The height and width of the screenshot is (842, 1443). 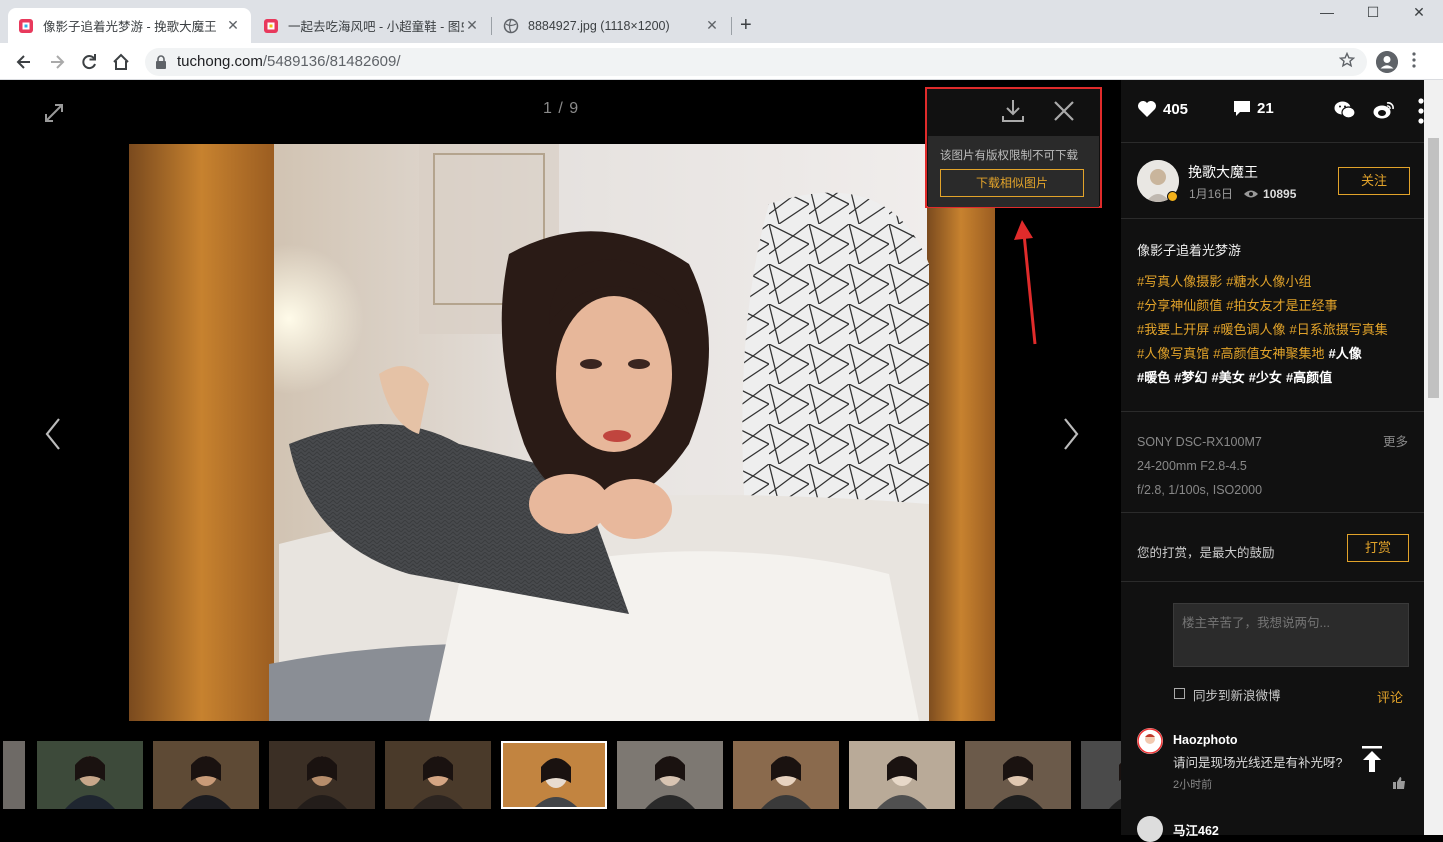 What do you see at coordinates (1237, 696) in the screenshot?
I see `sync-weibo-label: 同步到新浪微博` at bounding box center [1237, 696].